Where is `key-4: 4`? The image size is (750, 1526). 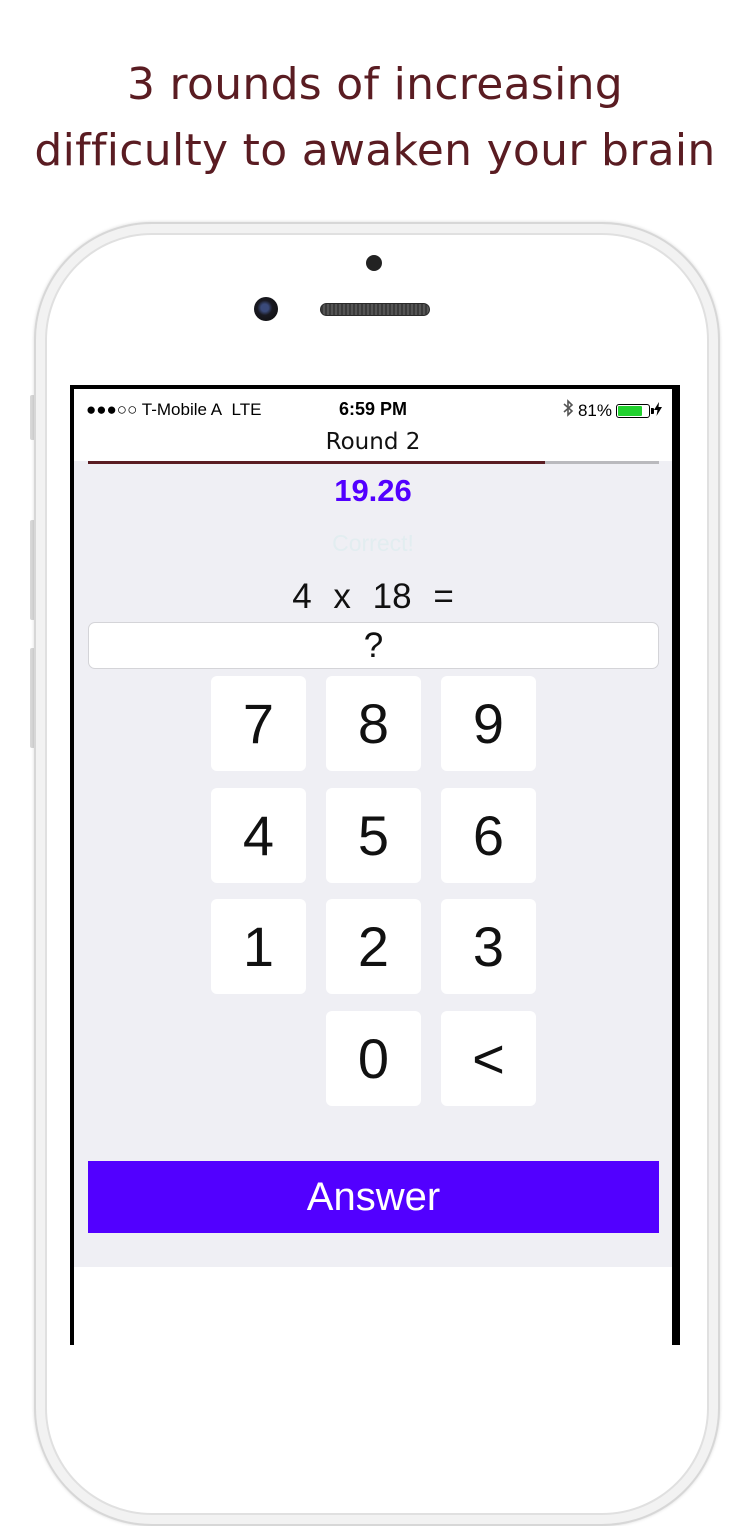 key-4: 4 is located at coordinates (258, 835).